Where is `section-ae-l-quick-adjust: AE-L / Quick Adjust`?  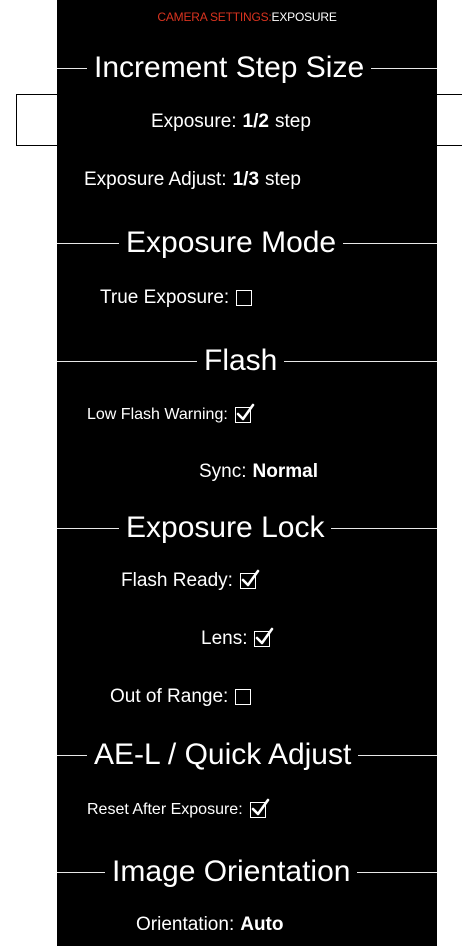 section-ae-l-quick-adjust: AE-L / Quick Adjust is located at coordinates (247, 755).